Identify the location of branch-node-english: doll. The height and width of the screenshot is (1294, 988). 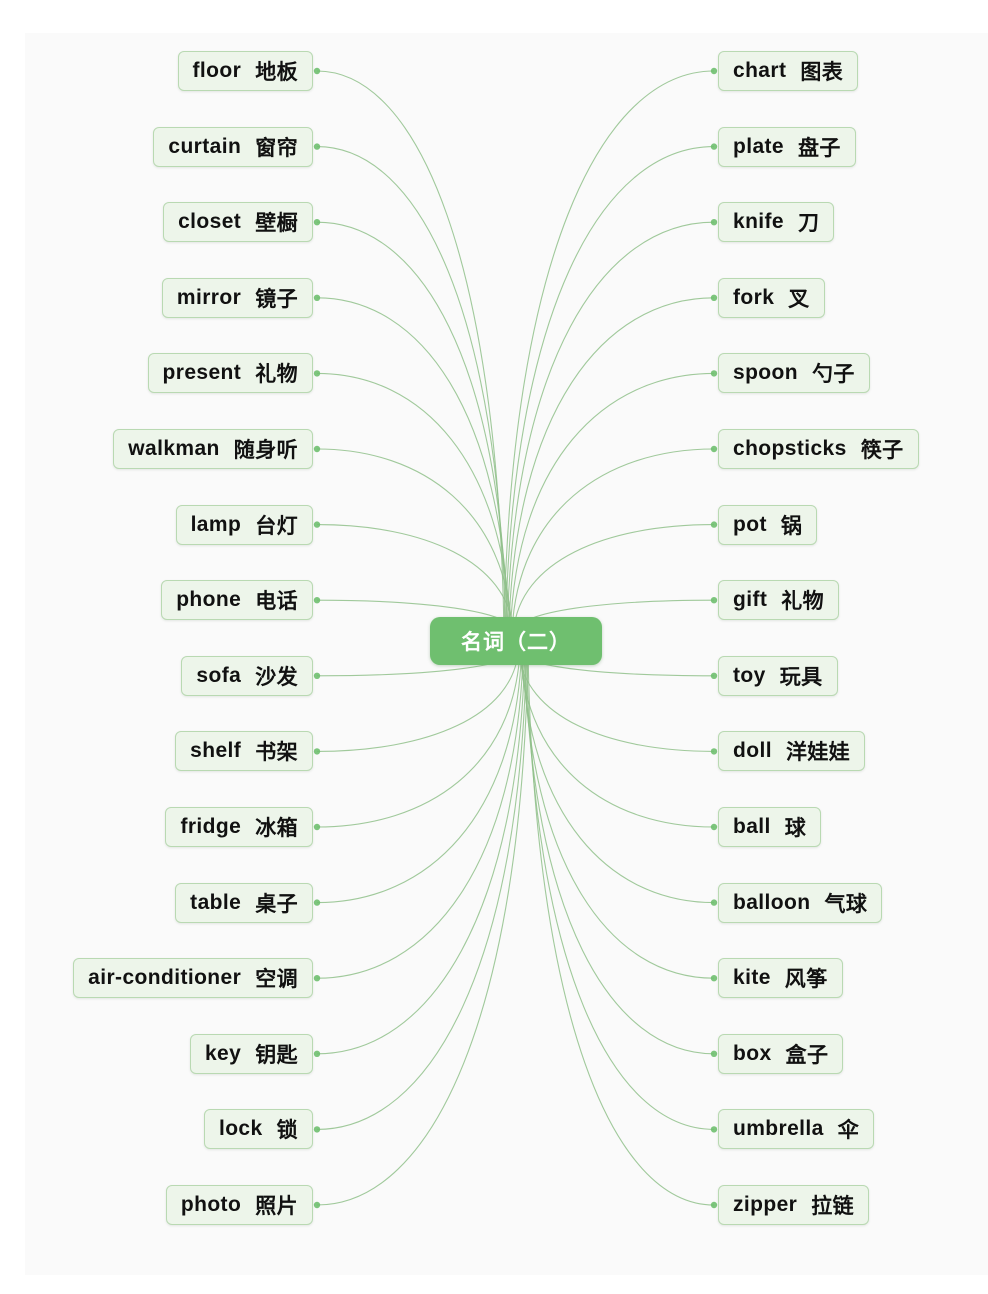
(752, 751).